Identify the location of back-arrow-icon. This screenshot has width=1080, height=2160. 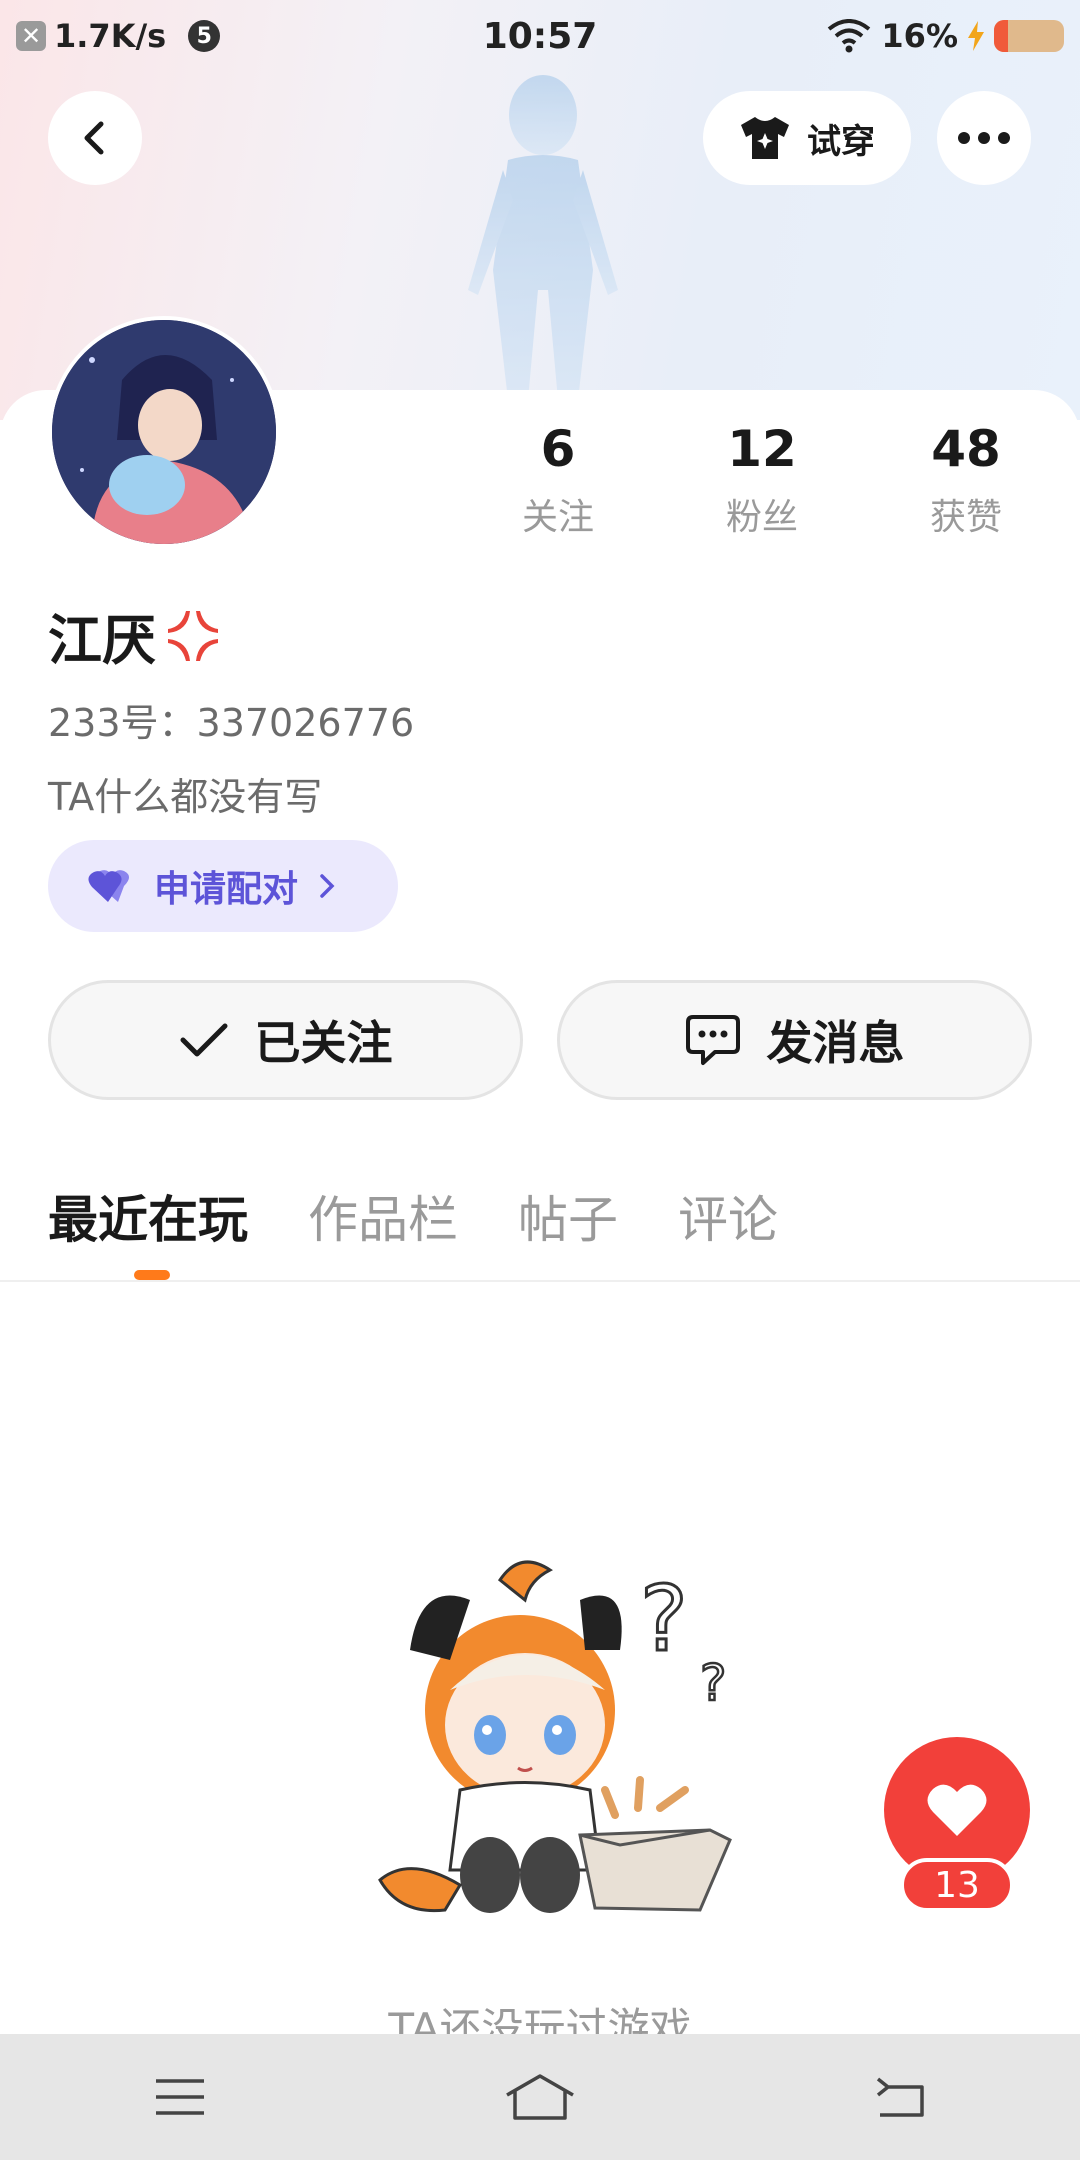
(900, 2097).